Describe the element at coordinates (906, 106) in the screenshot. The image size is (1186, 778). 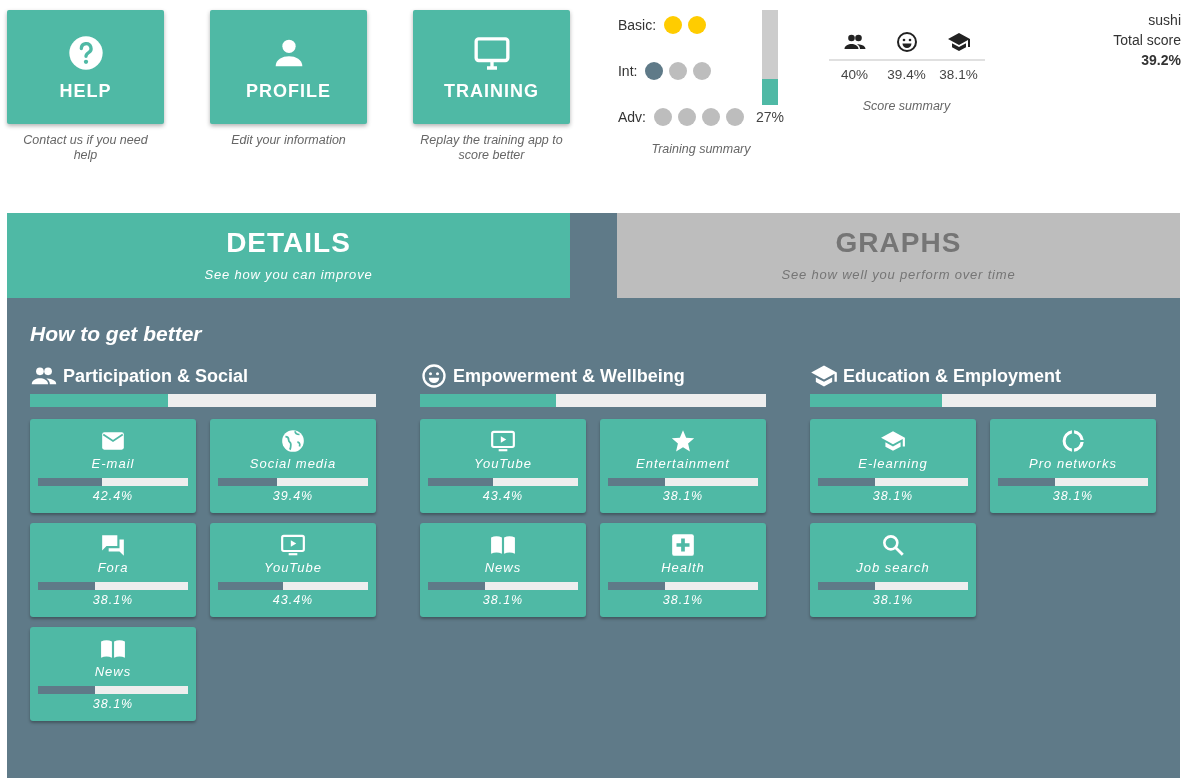
I see `summary-caption: Score summary` at that location.